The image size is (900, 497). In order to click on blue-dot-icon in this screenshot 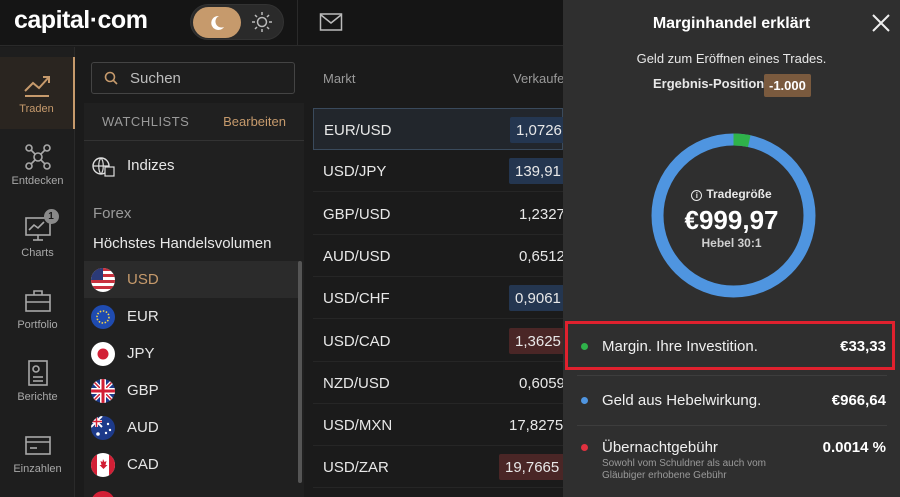, I will do `click(584, 400)`.